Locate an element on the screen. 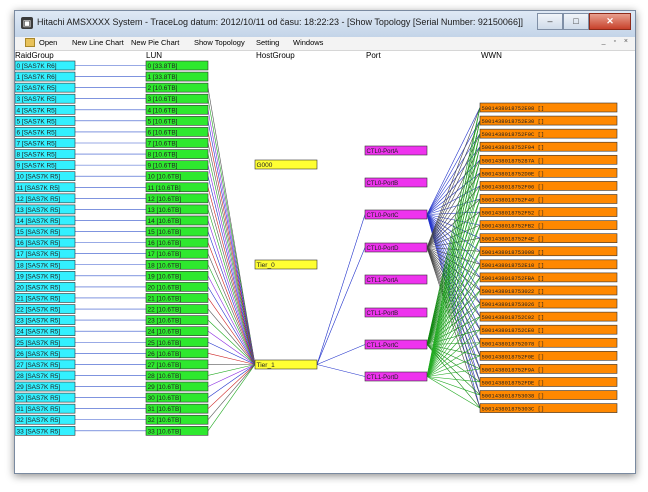  lun-node: 11 [10.6TB] is located at coordinates (177, 187).